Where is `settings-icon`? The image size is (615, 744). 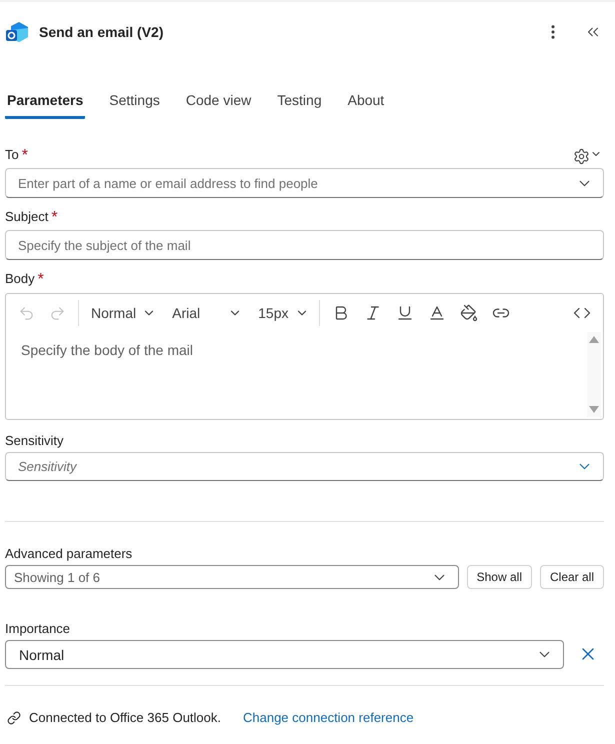 settings-icon is located at coordinates (581, 156).